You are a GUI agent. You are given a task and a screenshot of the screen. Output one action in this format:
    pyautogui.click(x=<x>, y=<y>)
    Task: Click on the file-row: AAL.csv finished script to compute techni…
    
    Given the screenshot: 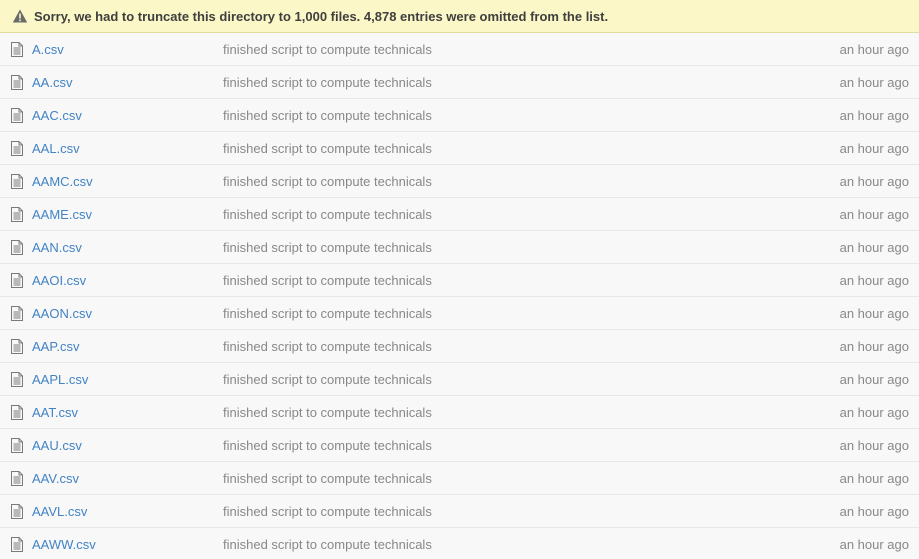 What is the action you would take?
    pyautogui.click(x=459, y=148)
    